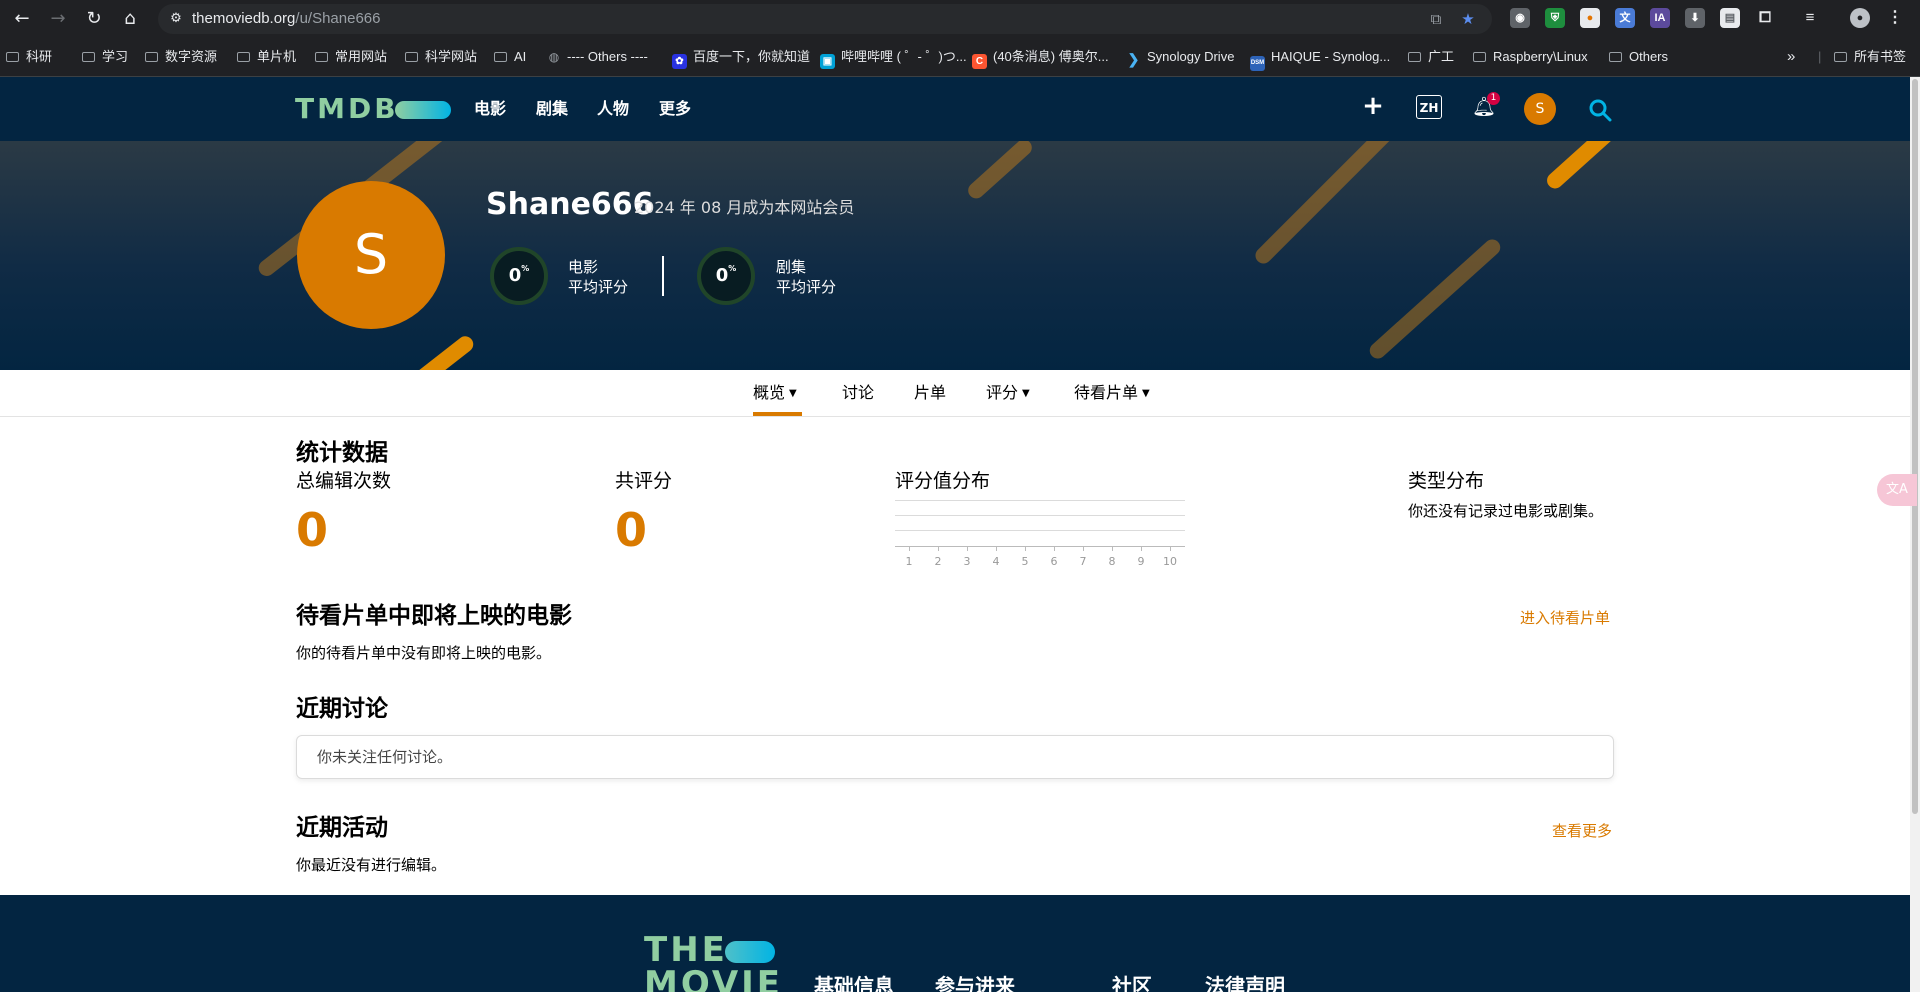 The image size is (1920, 992). I want to click on watchlist-title: 待看片单中即将上映的电影, so click(434, 616).